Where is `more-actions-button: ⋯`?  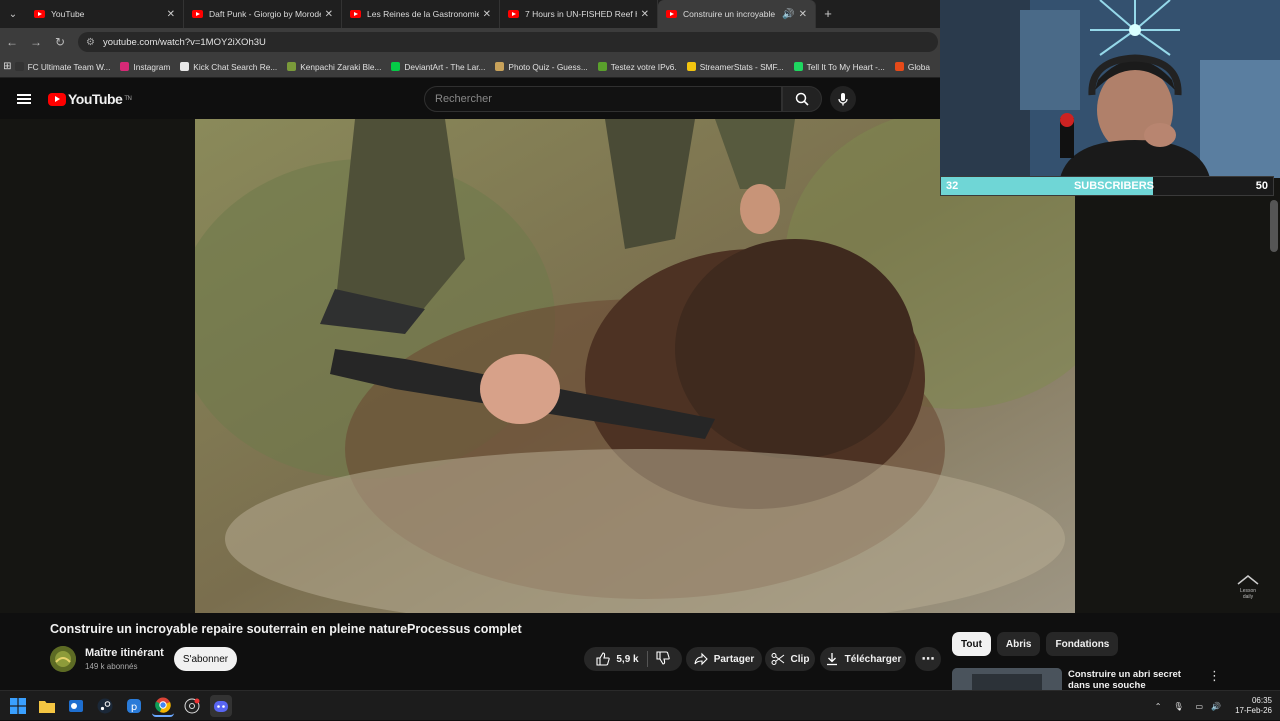
more-actions-button: ⋯ is located at coordinates (928, 659).